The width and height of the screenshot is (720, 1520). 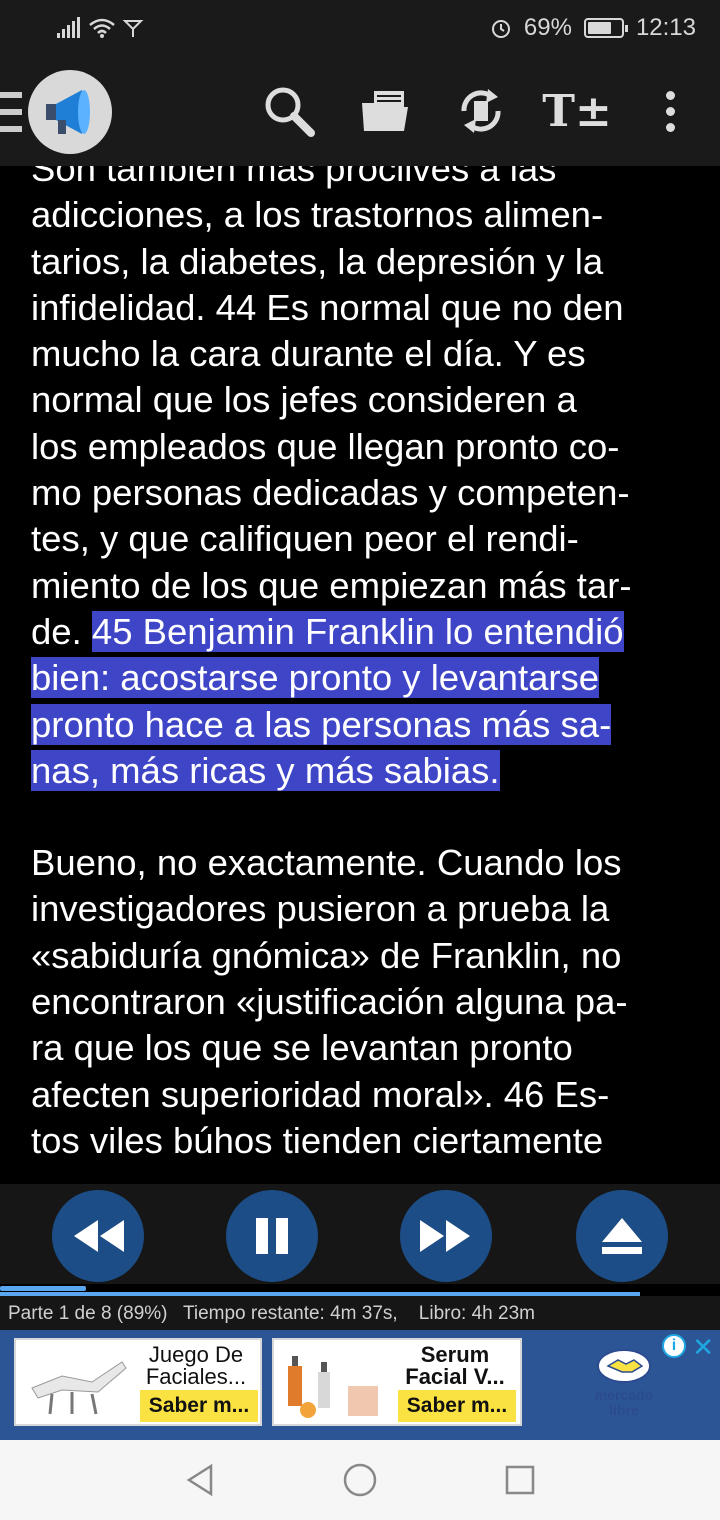 What do you see at coordinates (481, 111) in the screenshot?
I see `sync-icon` at bounding box center [481, 111].